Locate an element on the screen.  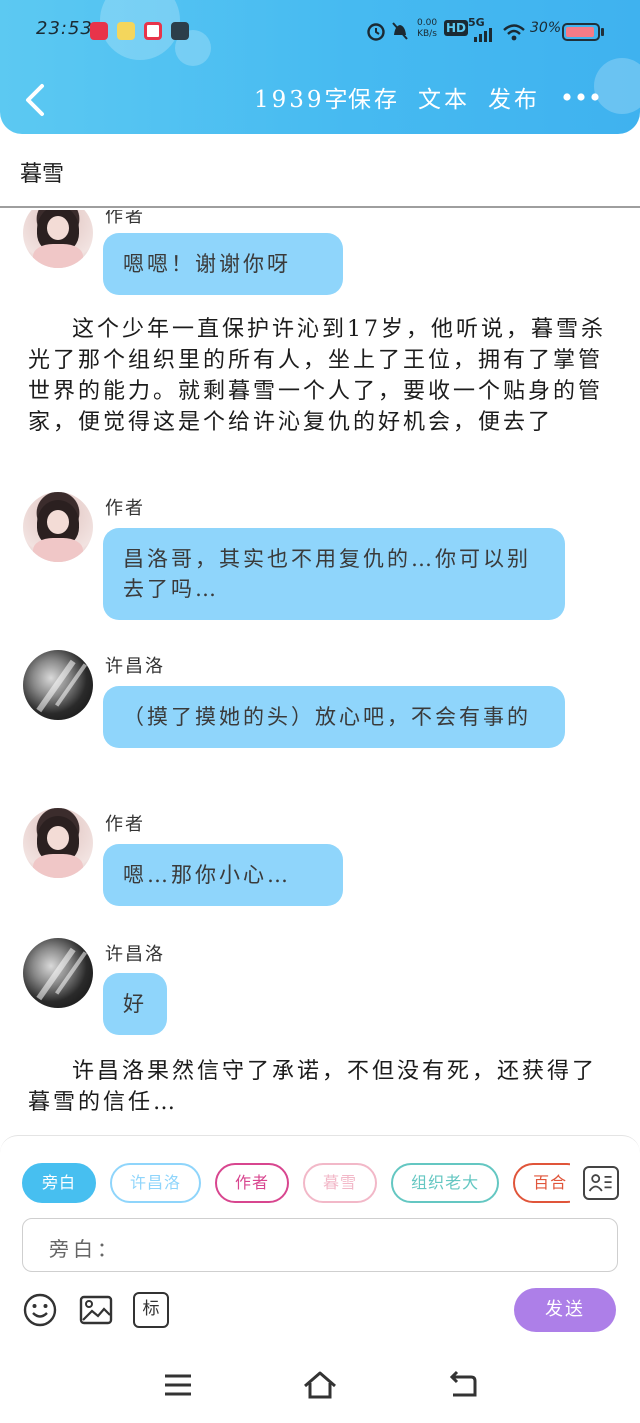
signal-icon is located at coordinates (483, 35).